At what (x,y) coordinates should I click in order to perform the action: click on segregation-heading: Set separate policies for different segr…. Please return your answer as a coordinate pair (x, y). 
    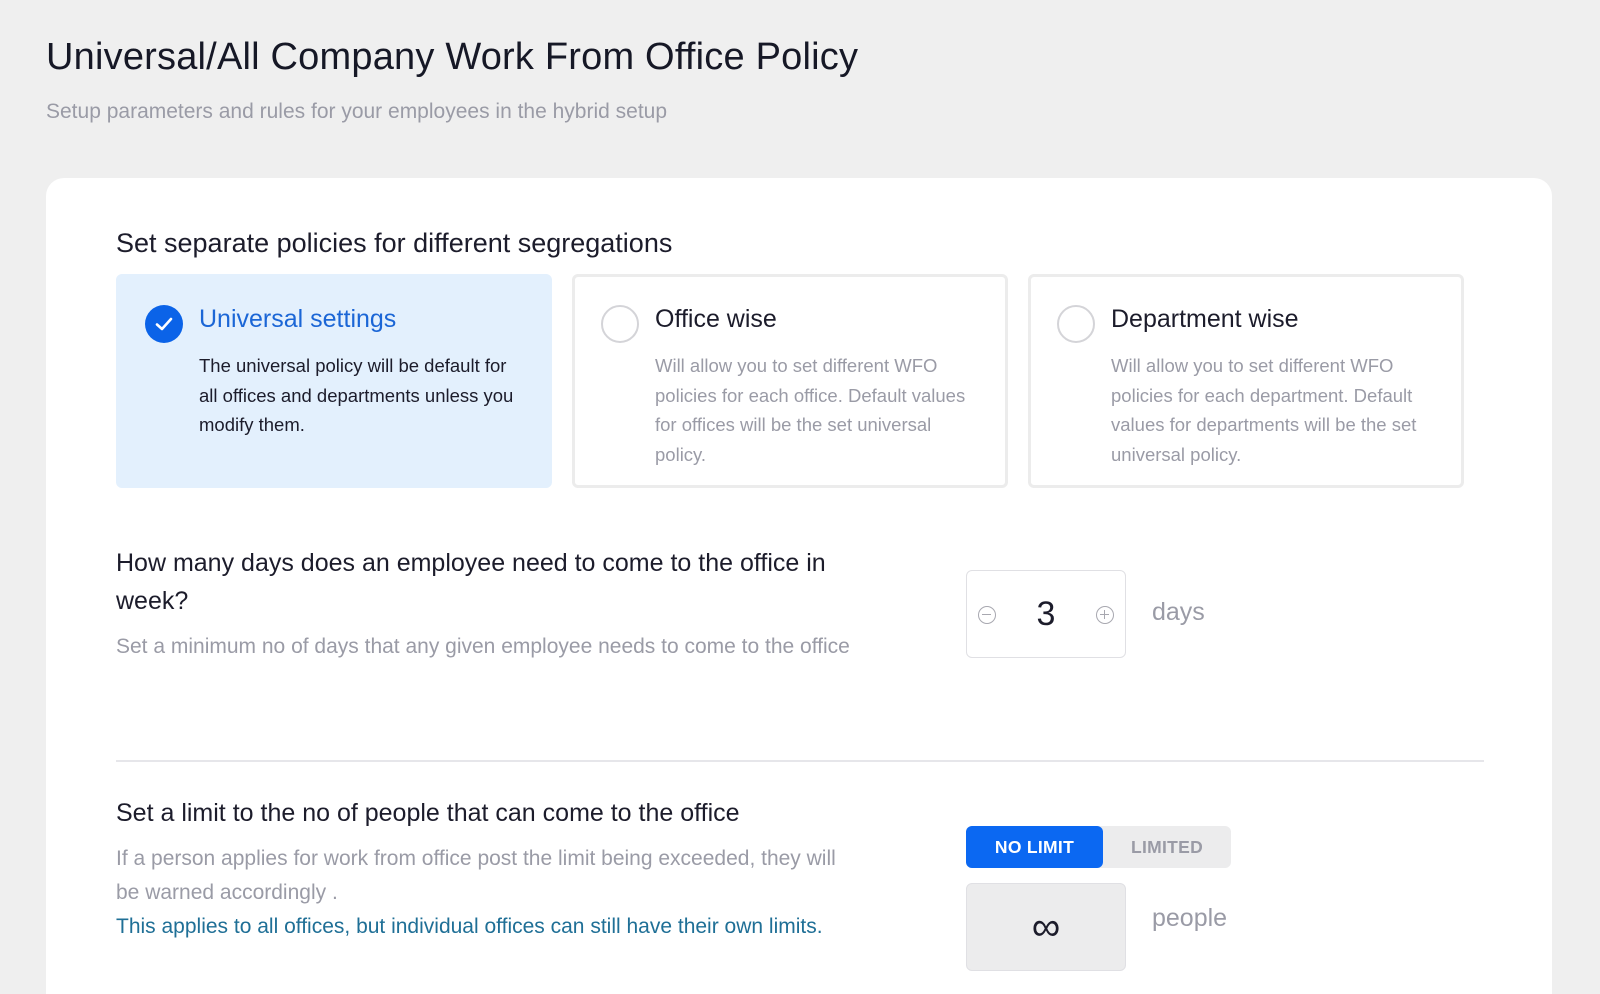
    Looking at the image, I should click on (394, 243).